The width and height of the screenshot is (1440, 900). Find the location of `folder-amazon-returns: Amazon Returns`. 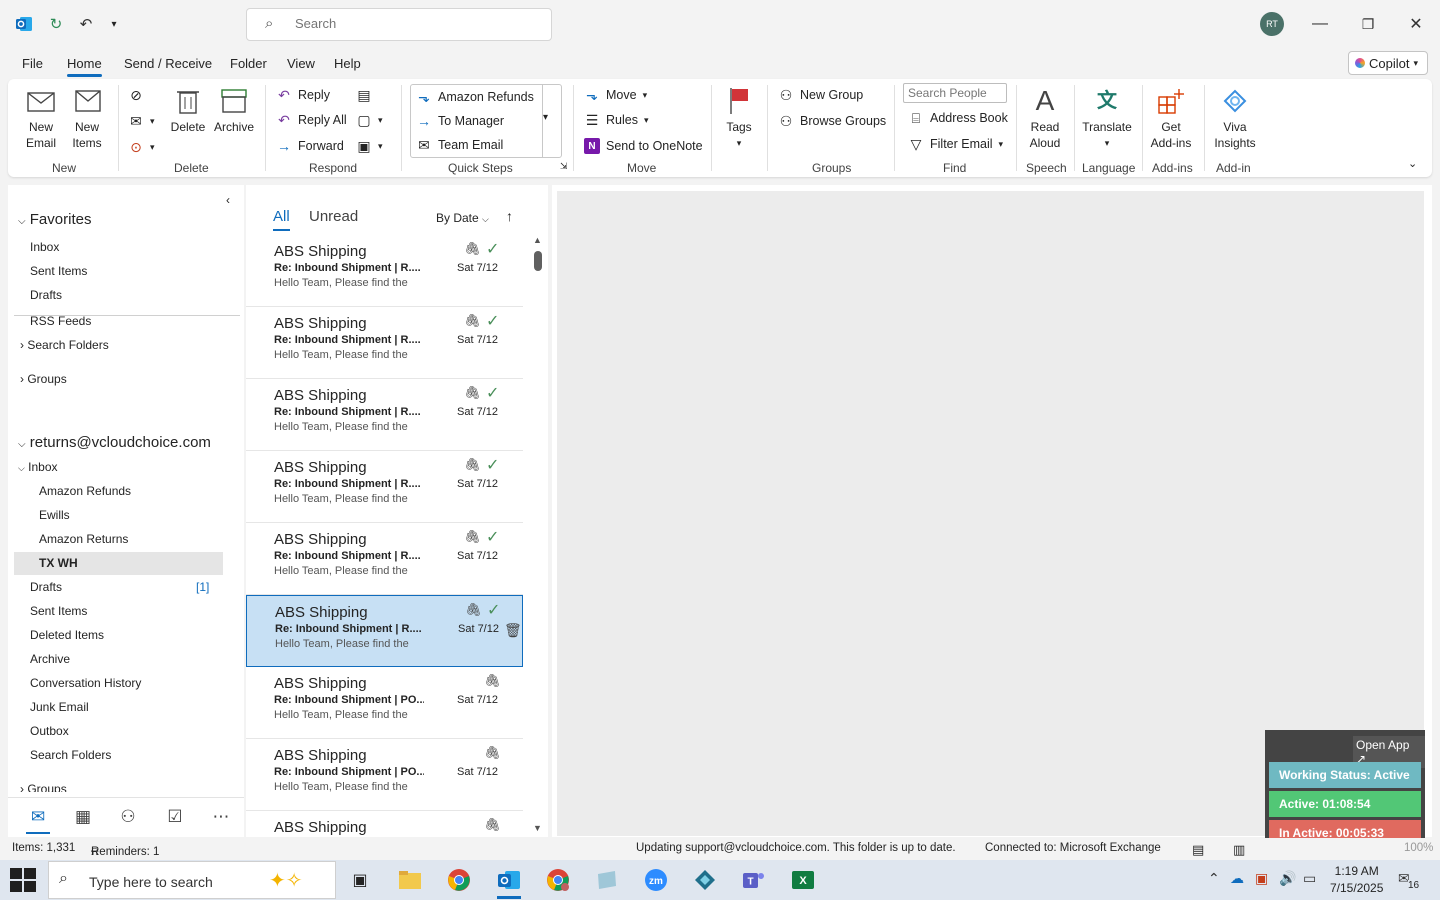

folder-amazon-returns: Amazon Returns is located at coordinates (83, 539).